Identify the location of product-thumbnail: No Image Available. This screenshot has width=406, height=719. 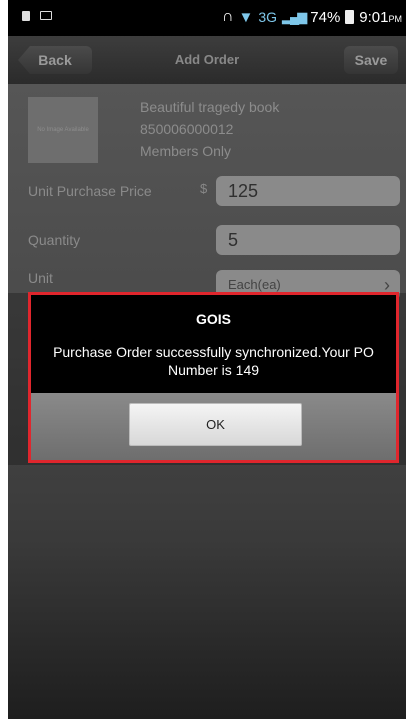
(63, 130).